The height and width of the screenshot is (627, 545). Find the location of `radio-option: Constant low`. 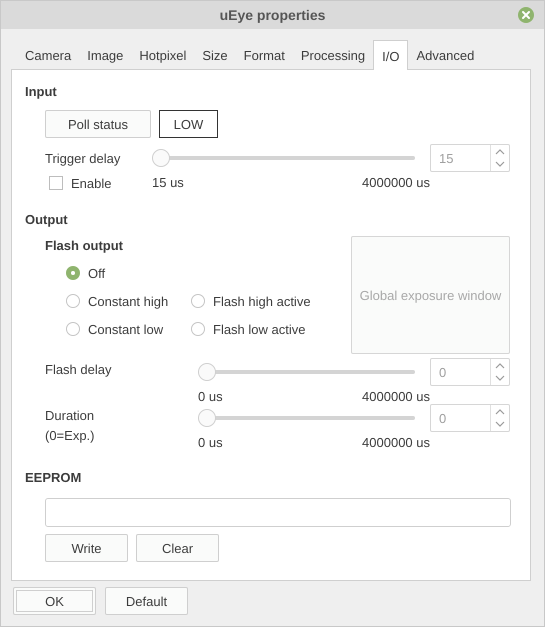

radio-option: Constant low is located at coordinates (128, 329).